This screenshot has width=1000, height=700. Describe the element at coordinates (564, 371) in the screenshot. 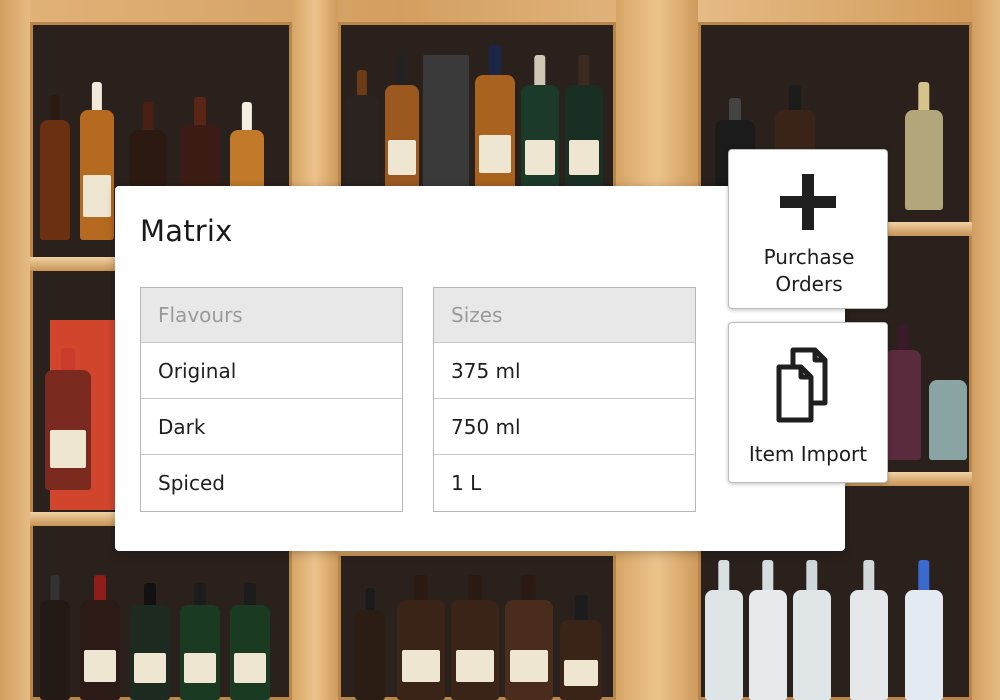

I see `size-cell: 375 ml` at that location.